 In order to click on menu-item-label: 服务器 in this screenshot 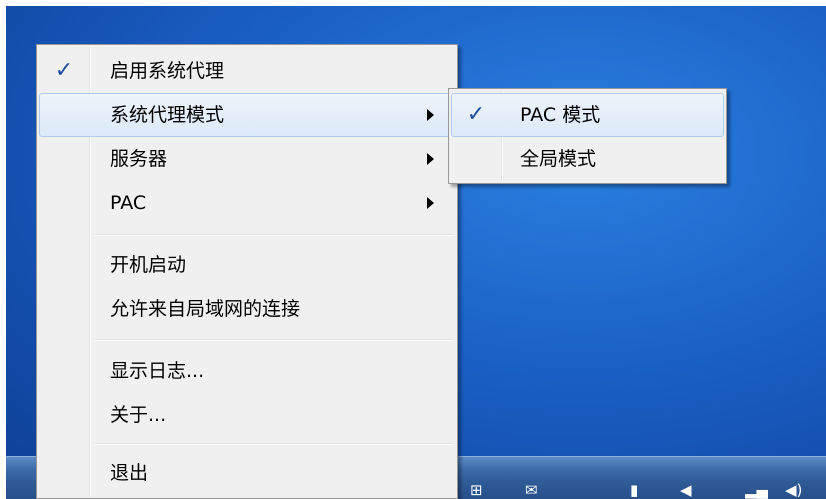, I will do `click(139, 159)`.